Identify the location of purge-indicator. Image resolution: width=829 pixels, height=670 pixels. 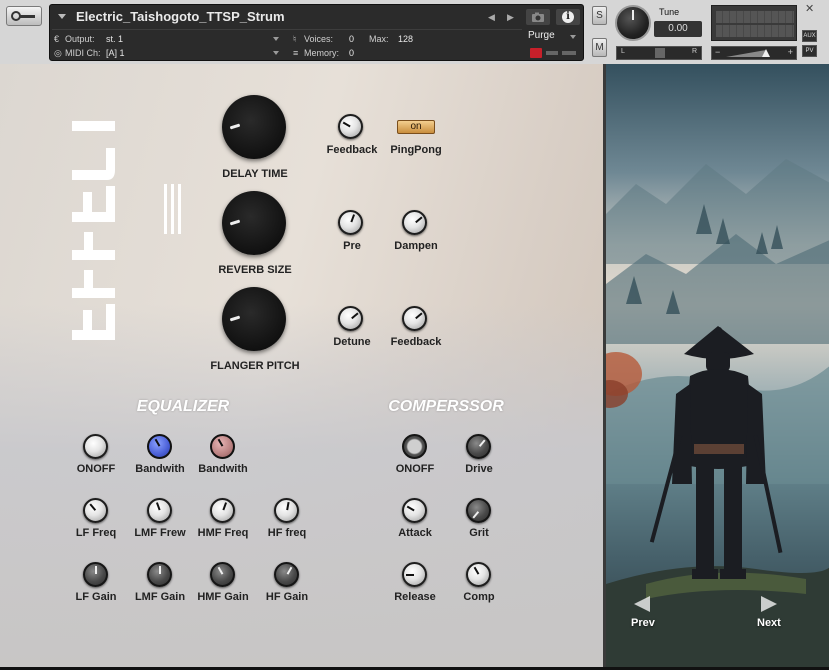
(554, 53).